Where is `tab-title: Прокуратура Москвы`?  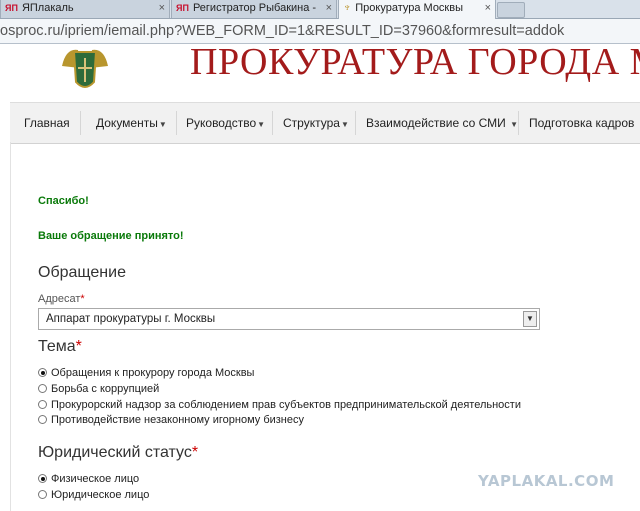 tab-title: Прокуратура Москвы is located at coordinates (409, 8).